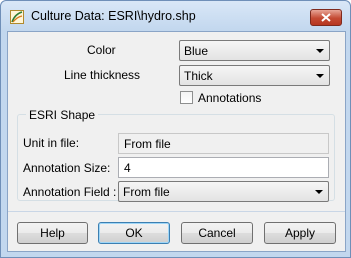 This screenshot has width=351, height=258. What do you see at coordinates (196, 51) in the screenshot?
I see `color-select-value: Blue` at bounding box center [196, 51].